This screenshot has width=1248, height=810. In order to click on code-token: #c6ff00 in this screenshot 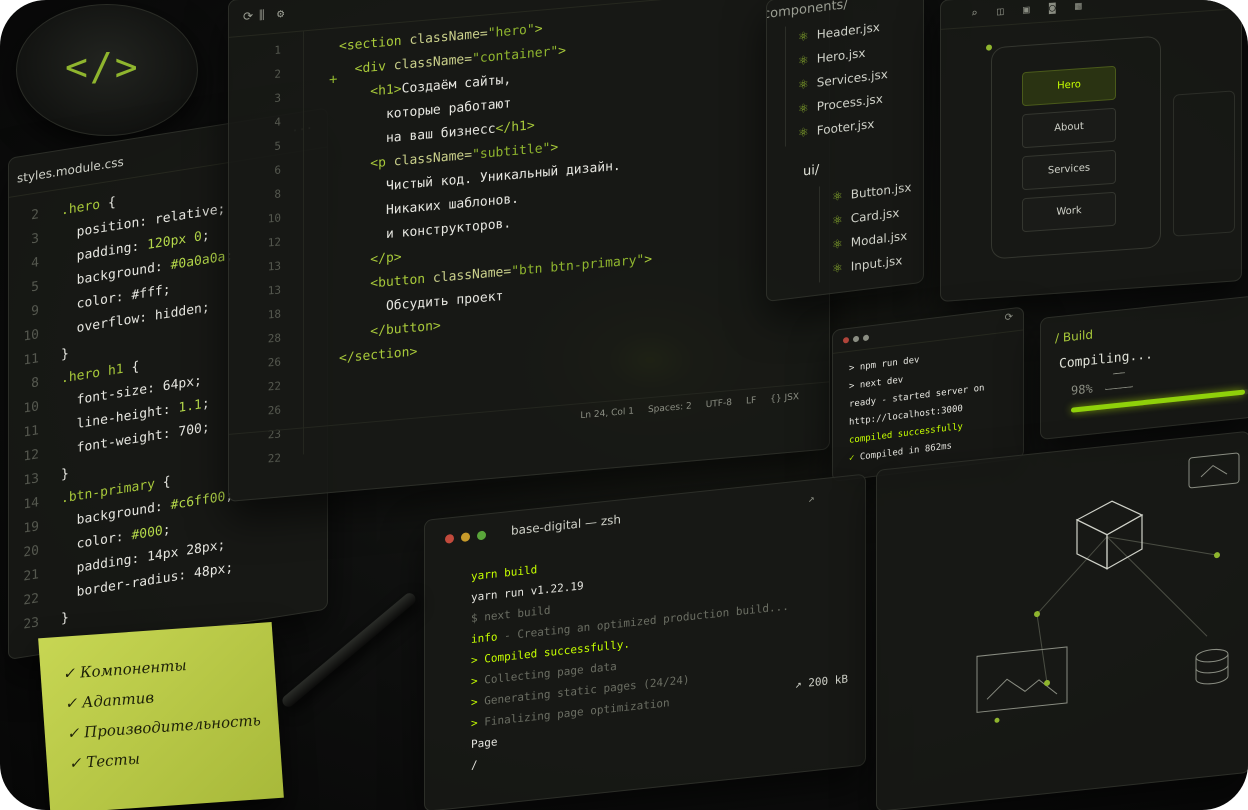, I will do `click(198, 501)`.